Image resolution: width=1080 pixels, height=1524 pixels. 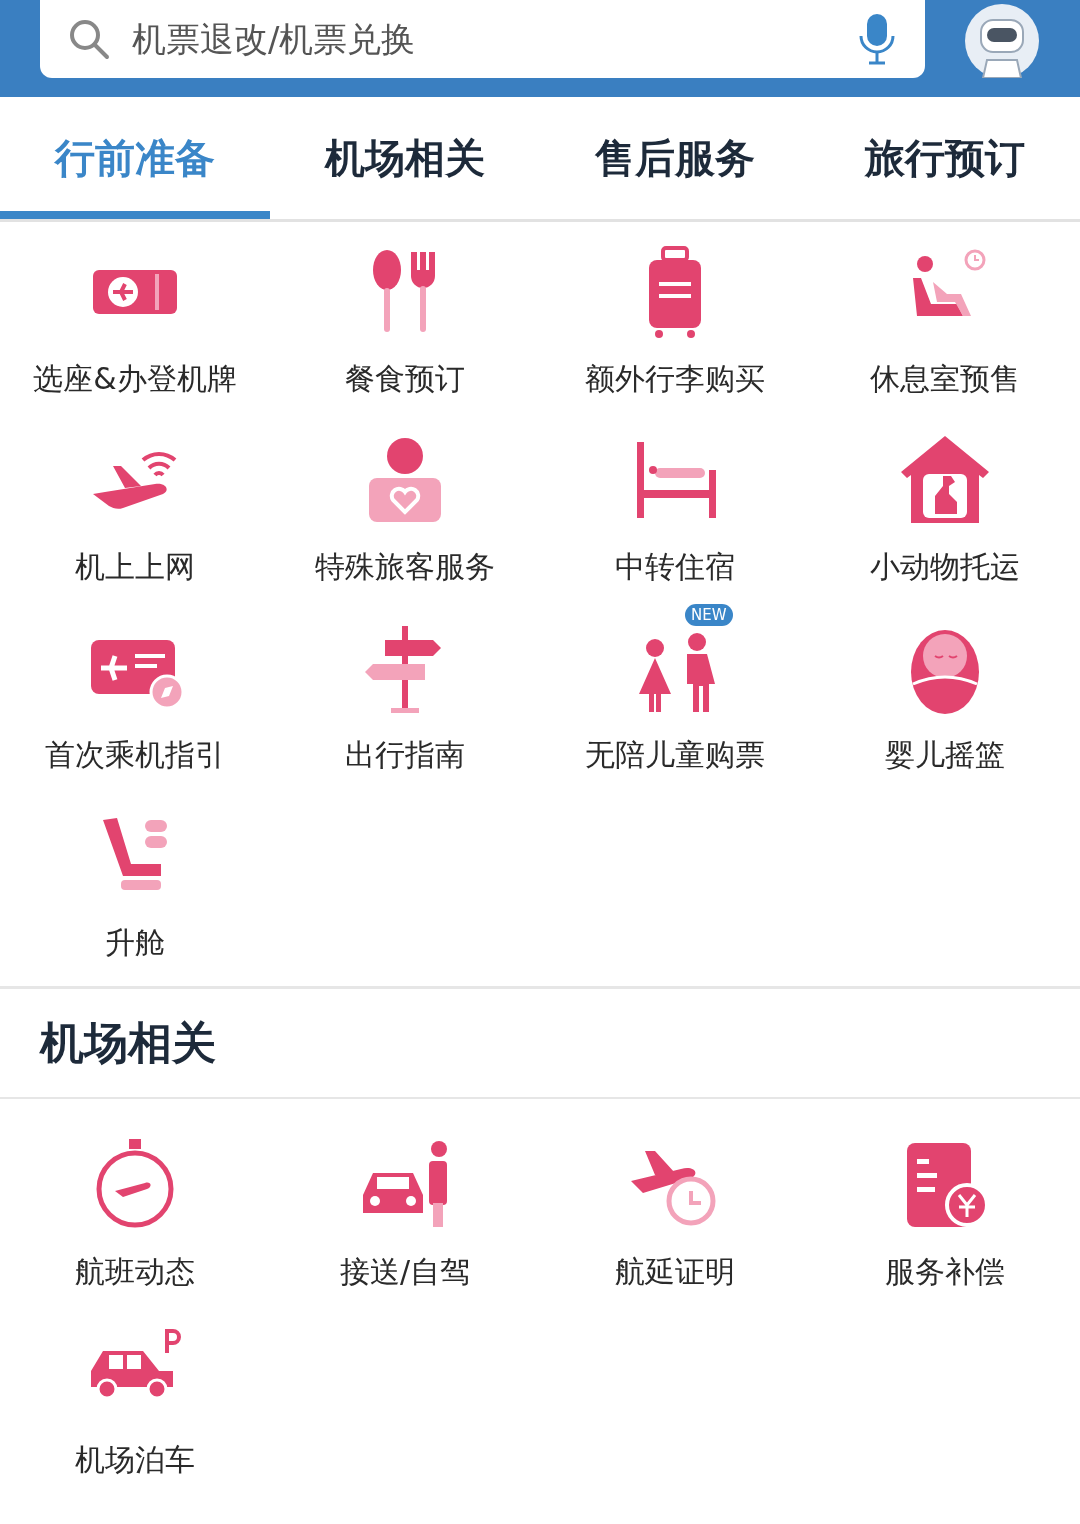 What do you see at coordinates (135, 158) in the screenshot?
I see `tab: 行前准备` at bounding box center [135, 158].